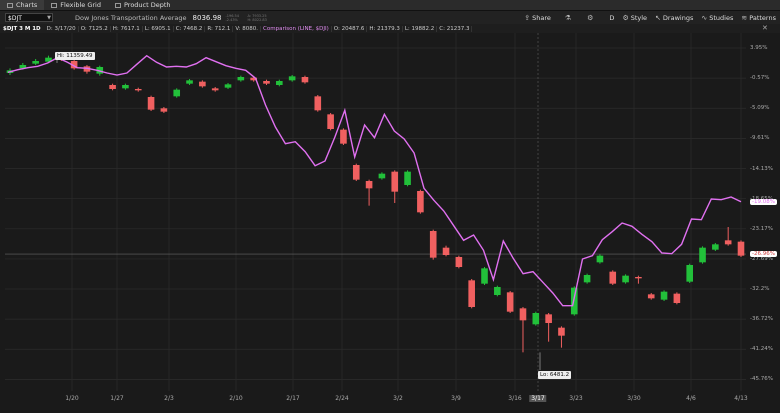 This screenshot has height=413, width=780. I want to click on patterns-icon: ≋, so click(744, 17).